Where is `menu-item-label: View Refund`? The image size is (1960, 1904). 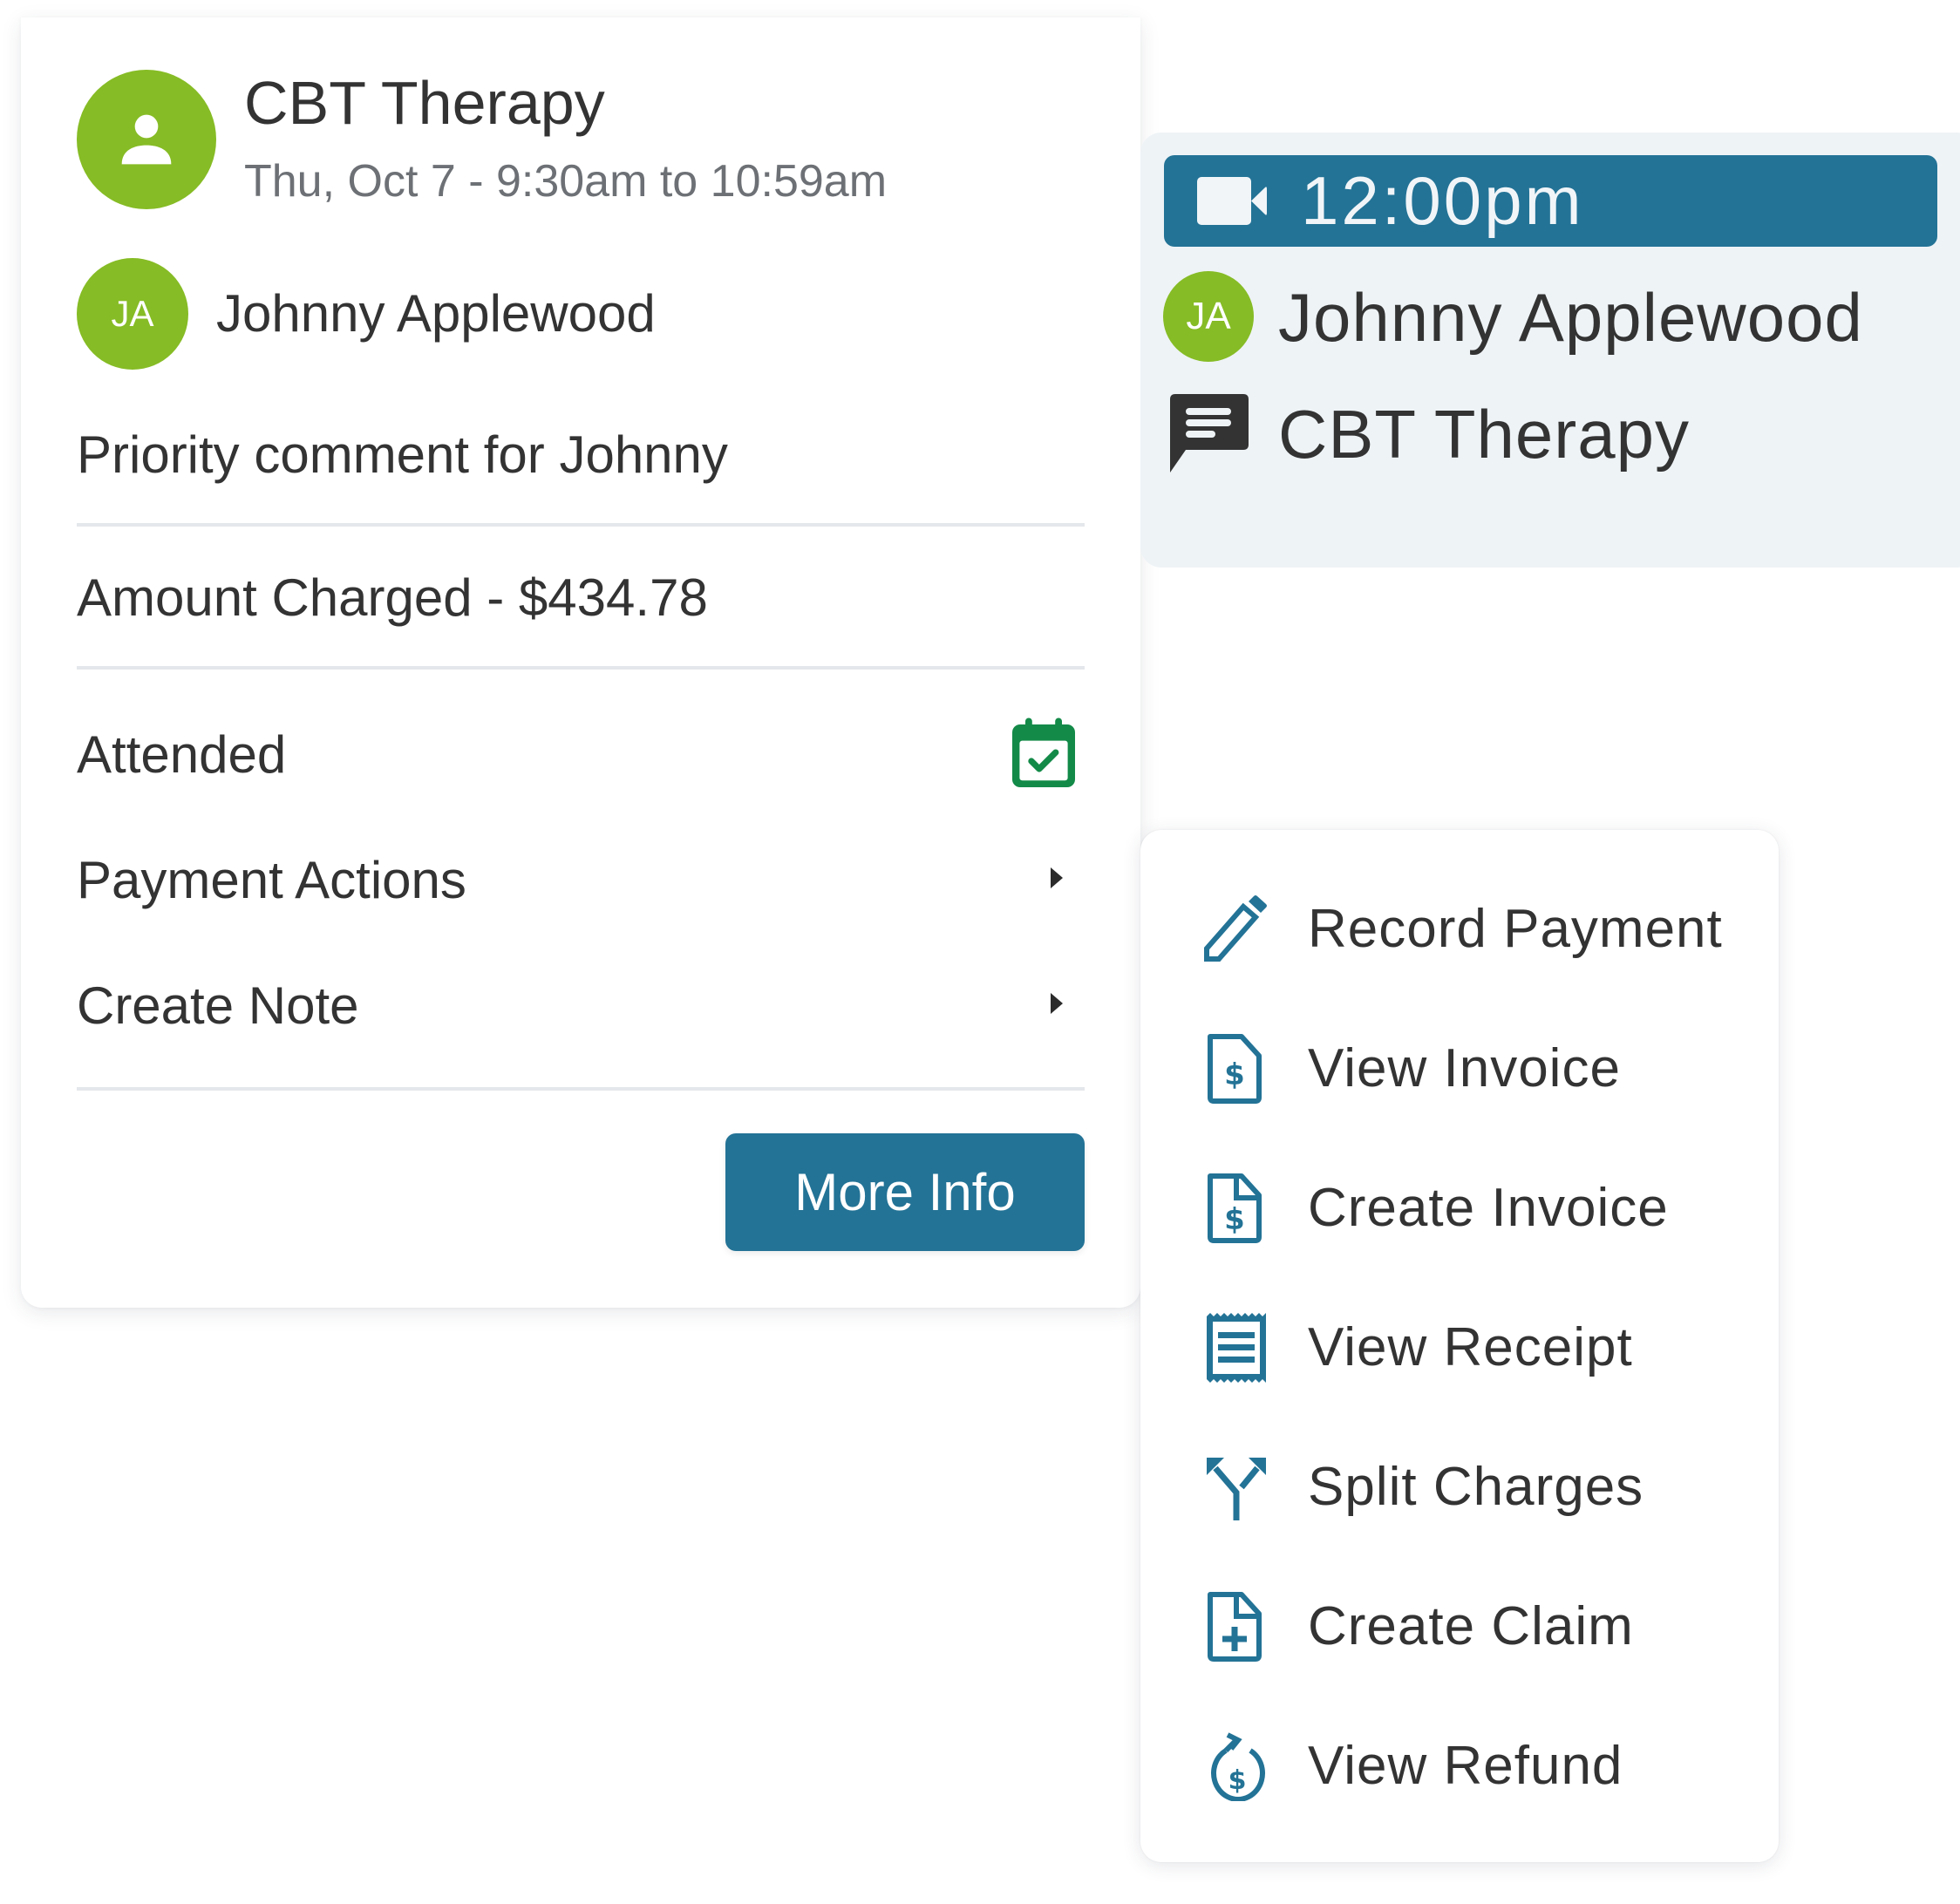
menu-item-label: View Refund is located at coordinates (1465, 1766).